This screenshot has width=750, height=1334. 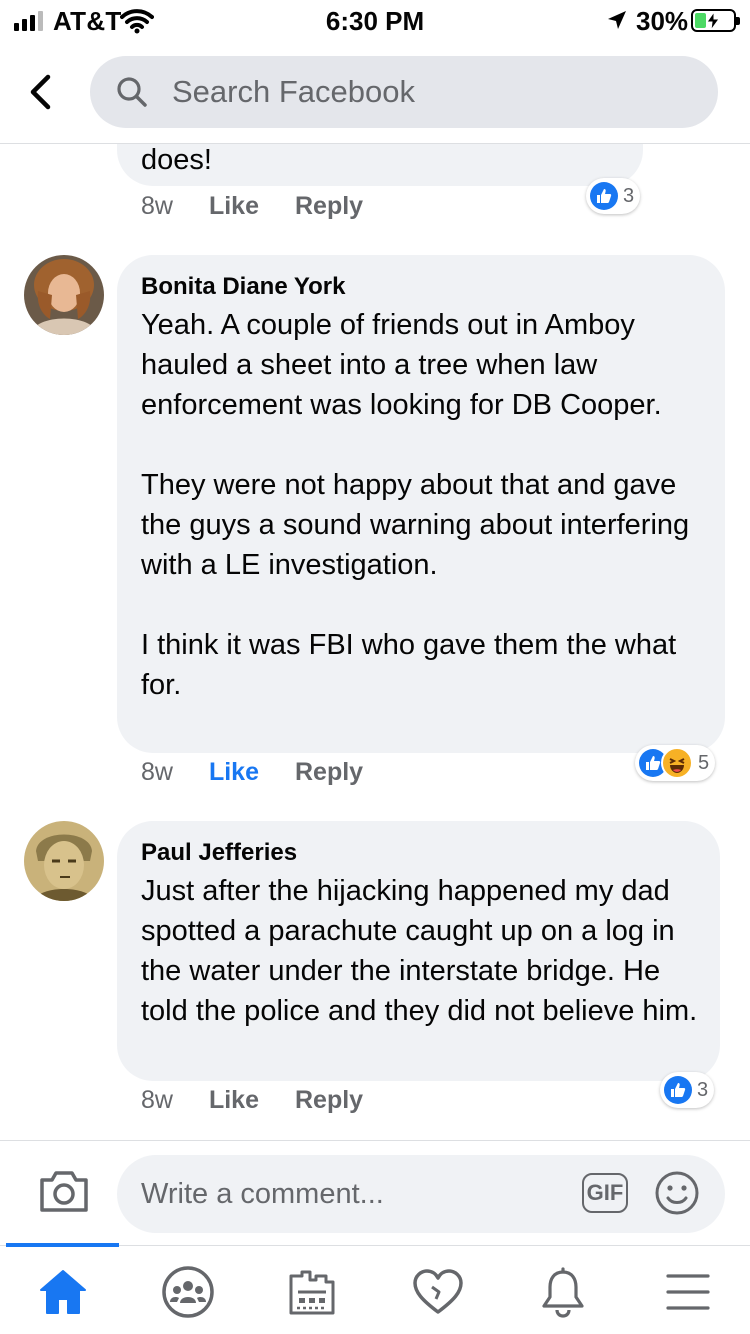 I want to click on chevron-left-icon, so click(x=40, y=92).